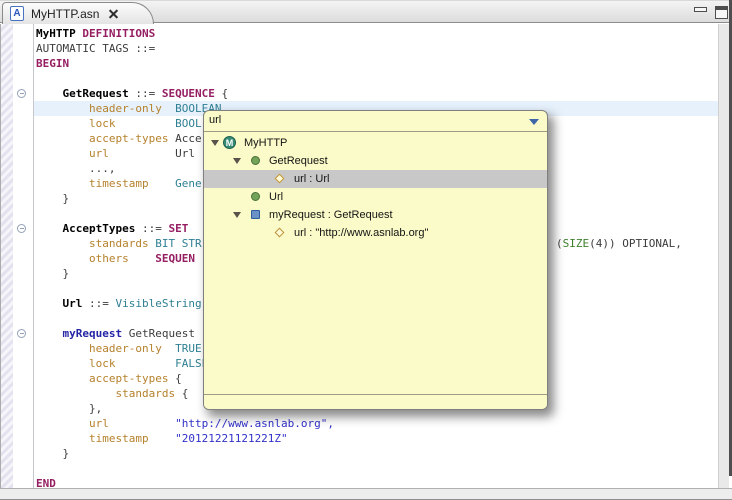  What do you see at coordinates (215, 120) in the screenshot?
I see `filter-text: url` at bounding box center [215, 120].